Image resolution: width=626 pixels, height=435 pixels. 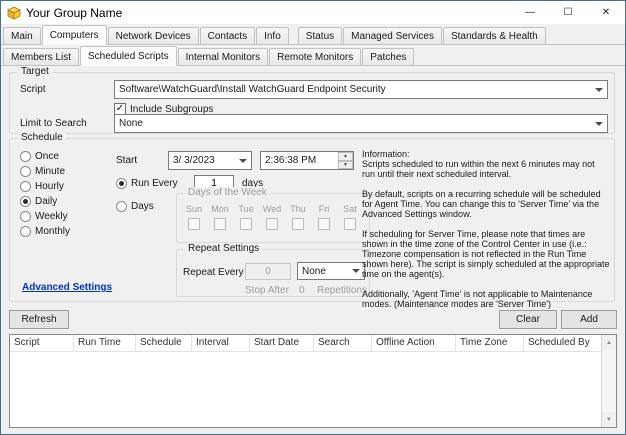 What do you see at coordinates (42, 186) in the screenshot?
I see `frequency-option-hourly: Hourly` at bounding box center [42, 186].